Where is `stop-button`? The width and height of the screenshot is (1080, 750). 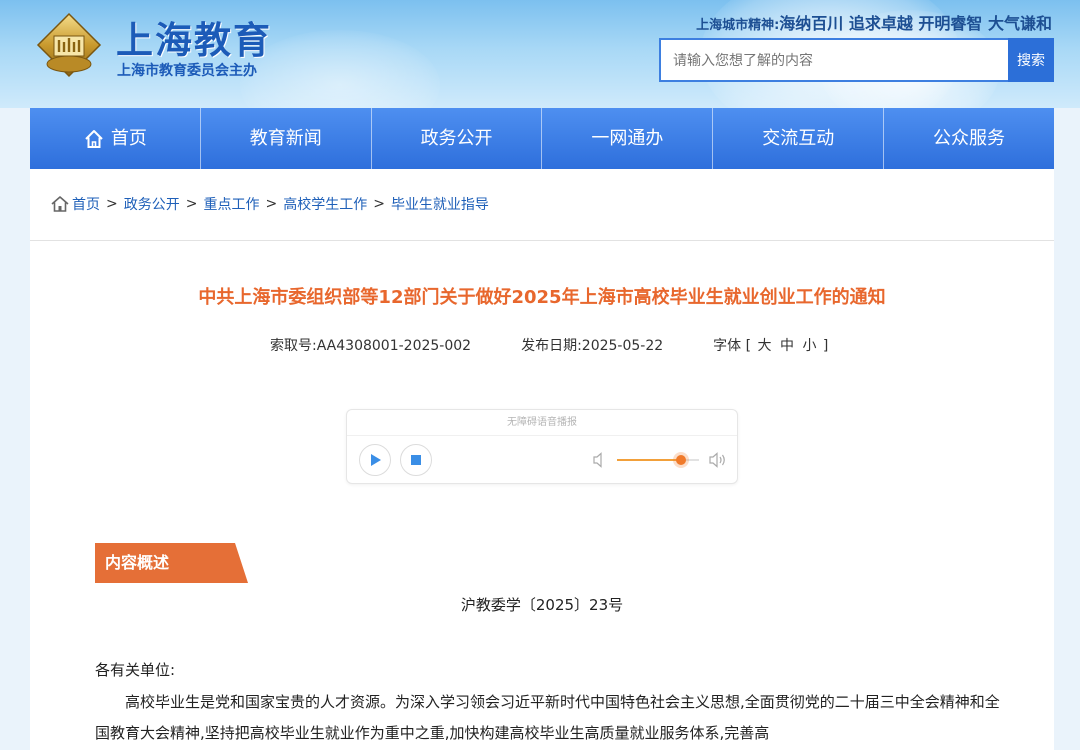 stop-button is located at coordinates (416, 460).